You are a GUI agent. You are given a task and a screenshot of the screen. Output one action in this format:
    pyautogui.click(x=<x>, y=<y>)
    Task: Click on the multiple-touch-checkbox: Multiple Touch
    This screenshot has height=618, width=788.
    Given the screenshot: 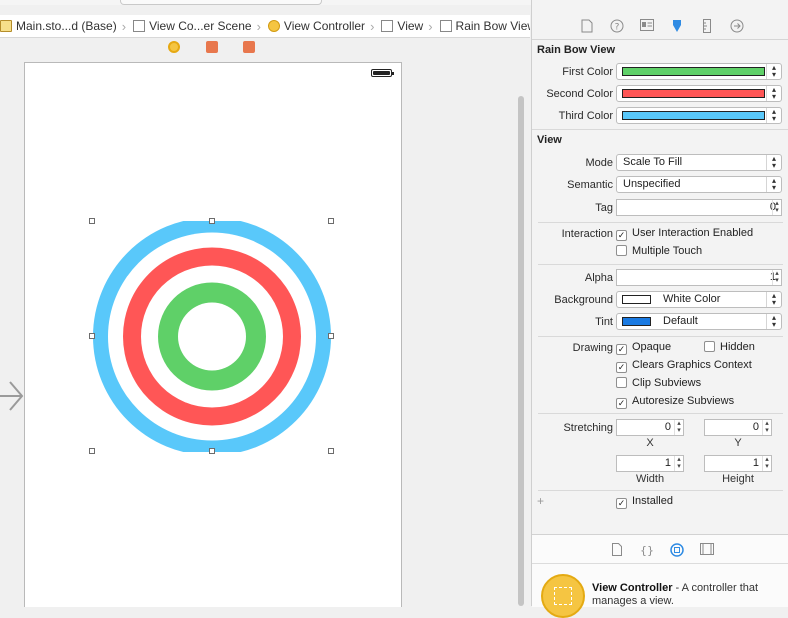 What is the action you would take?
    pyautogui.click(x=659, y=251)
    